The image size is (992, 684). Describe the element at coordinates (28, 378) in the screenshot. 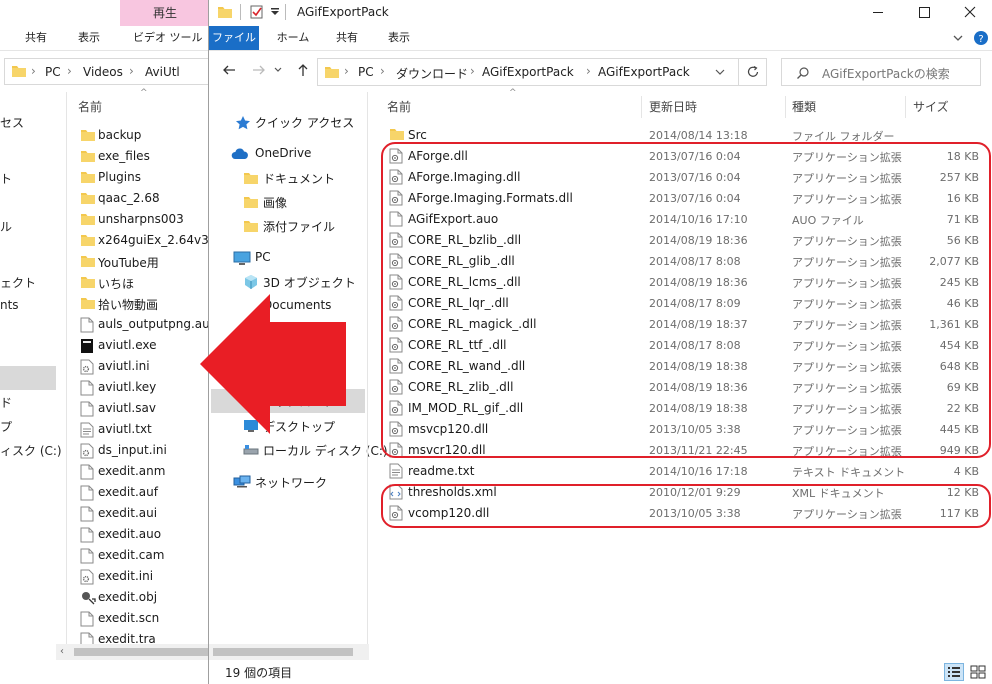

I see `selected-nav-item` at that location.